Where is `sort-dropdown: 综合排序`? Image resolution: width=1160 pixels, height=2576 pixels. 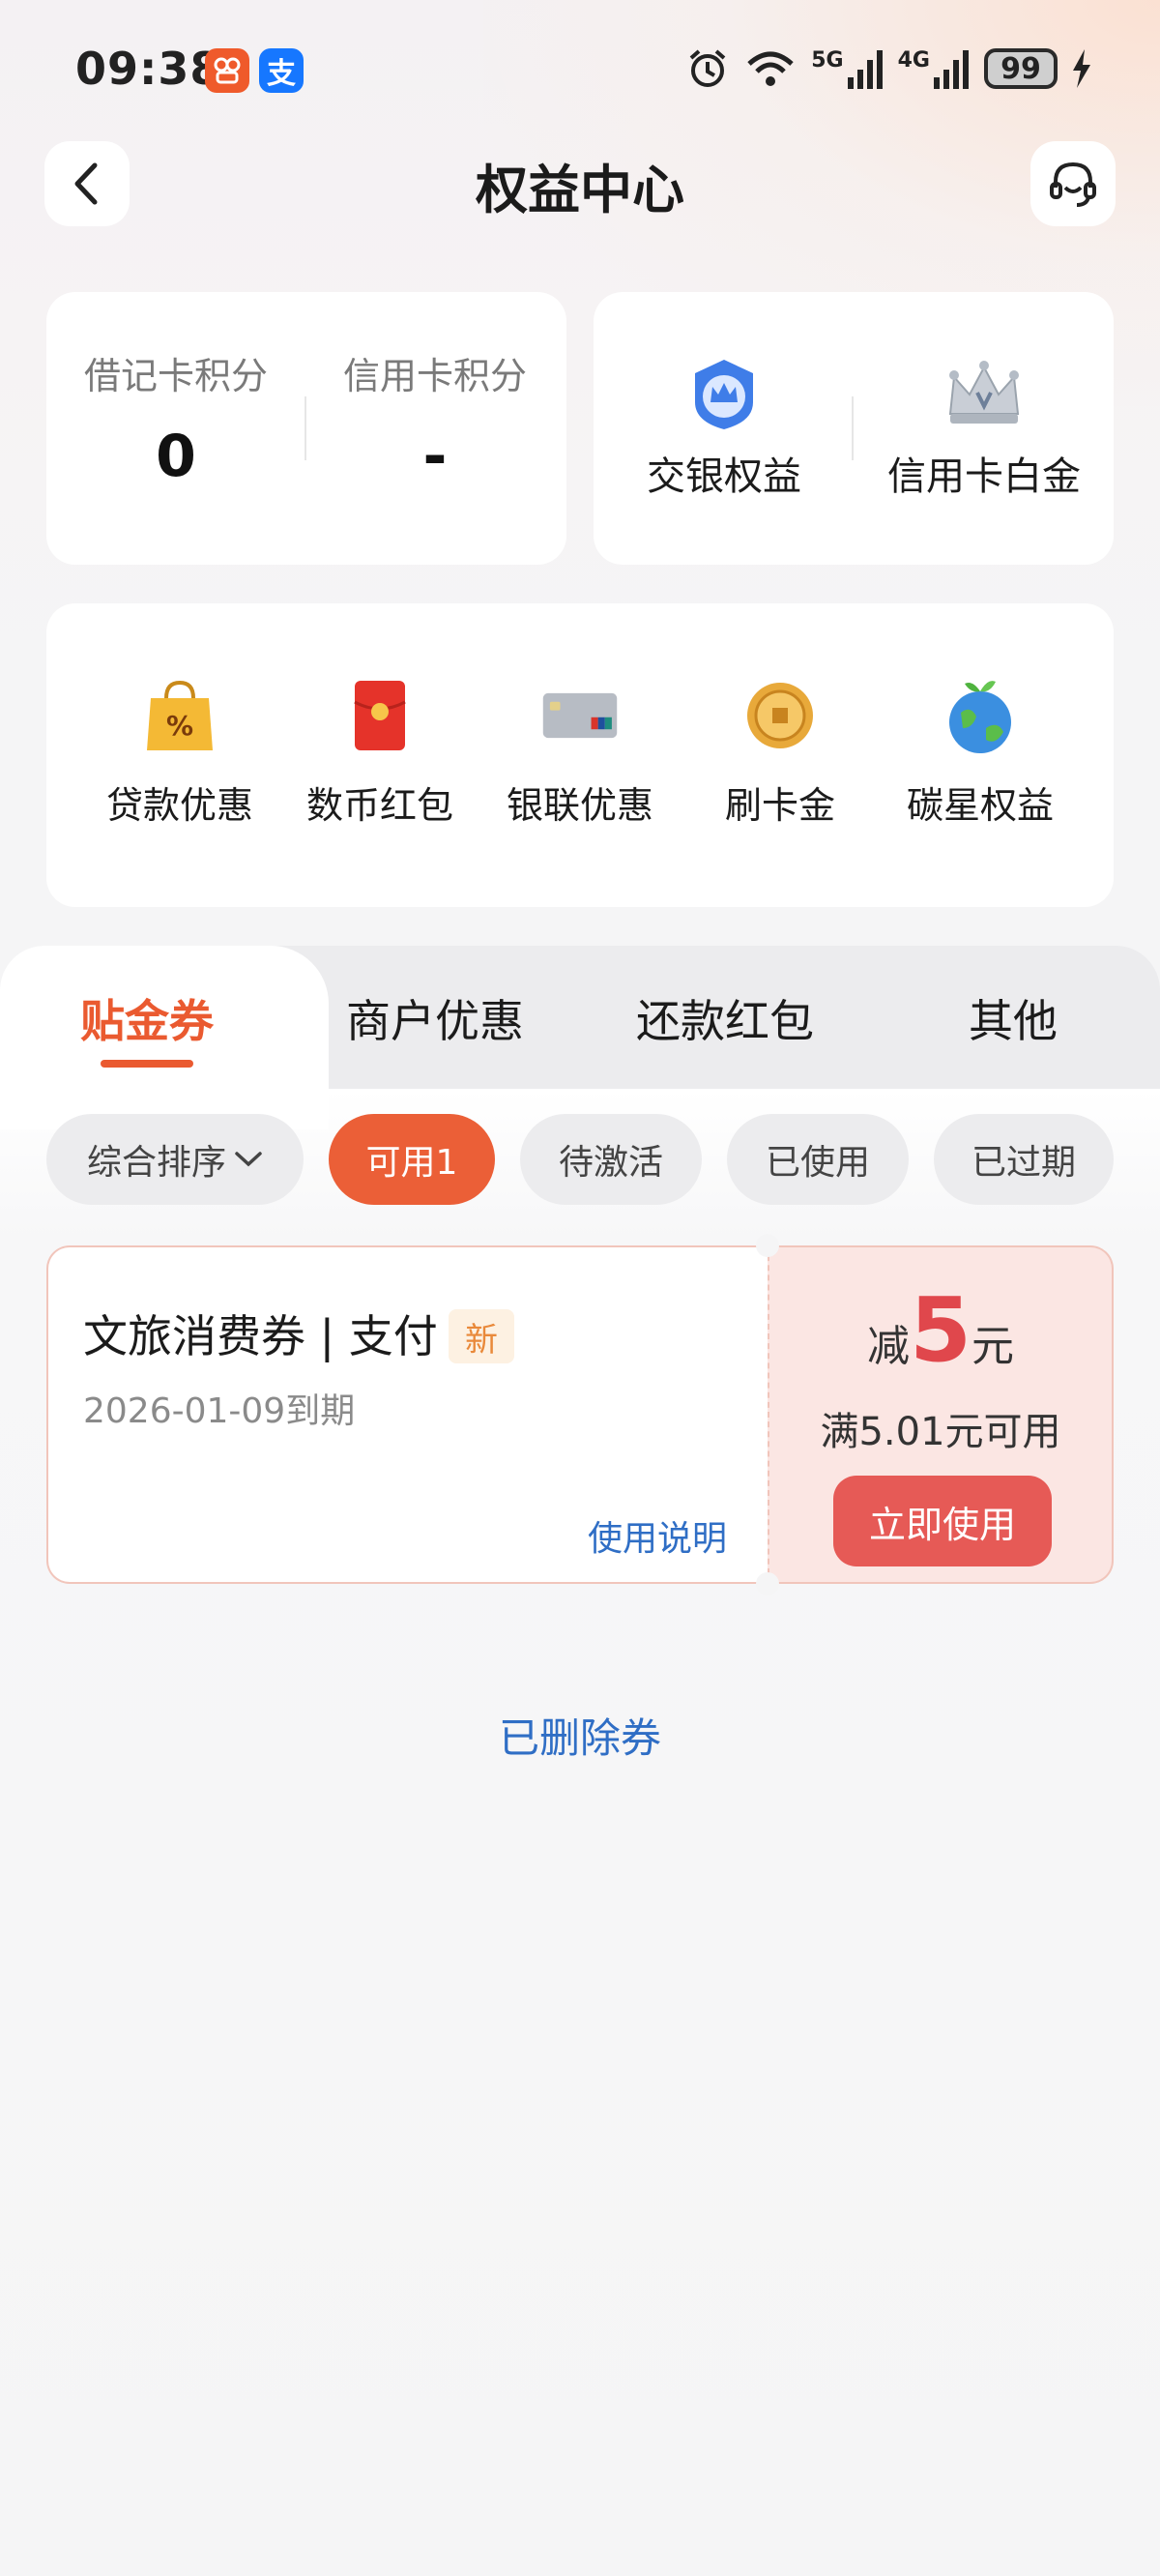
sort-dropdown: 综合排序 is located at coordinates (175, 1159).